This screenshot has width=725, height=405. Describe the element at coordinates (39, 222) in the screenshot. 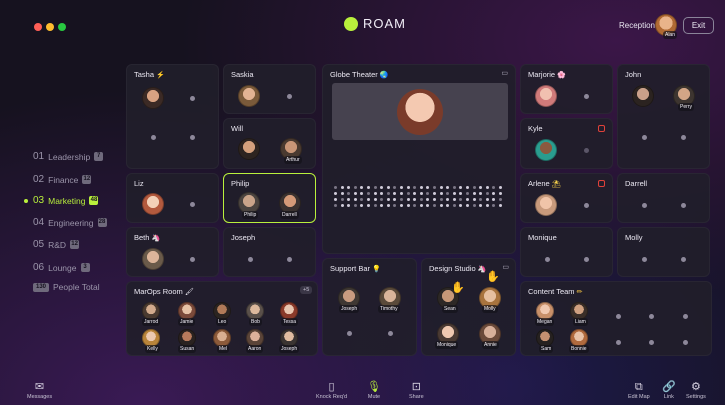

I see `floor-number: 04` at that location.